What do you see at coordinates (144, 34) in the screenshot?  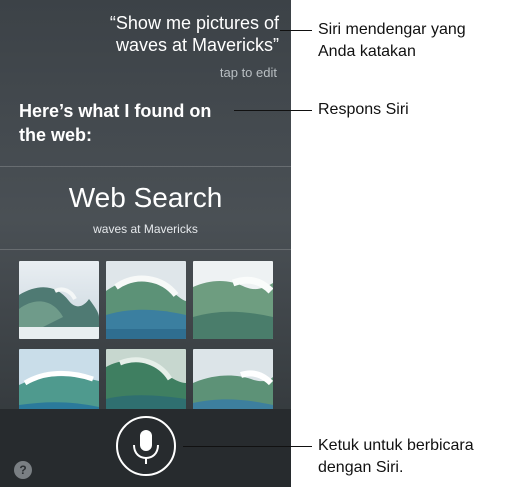 I see `spoken-query: “Show me pictures of waves at Mavericks”` at bounding box center [144, 34].